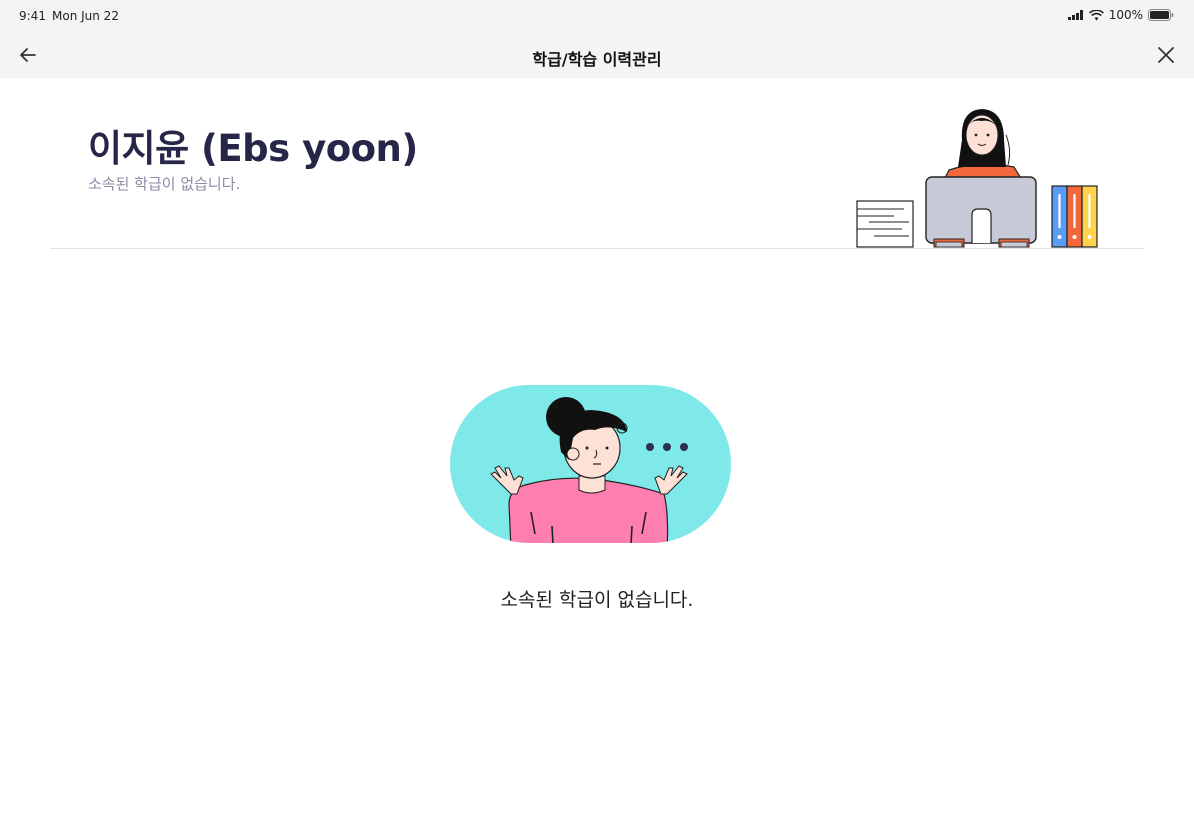 This screenshot has width=1194, height=834. Describe the element at coordinates (590, 464) in the screenshot. I see `shrugging-person-illustration` at that location.